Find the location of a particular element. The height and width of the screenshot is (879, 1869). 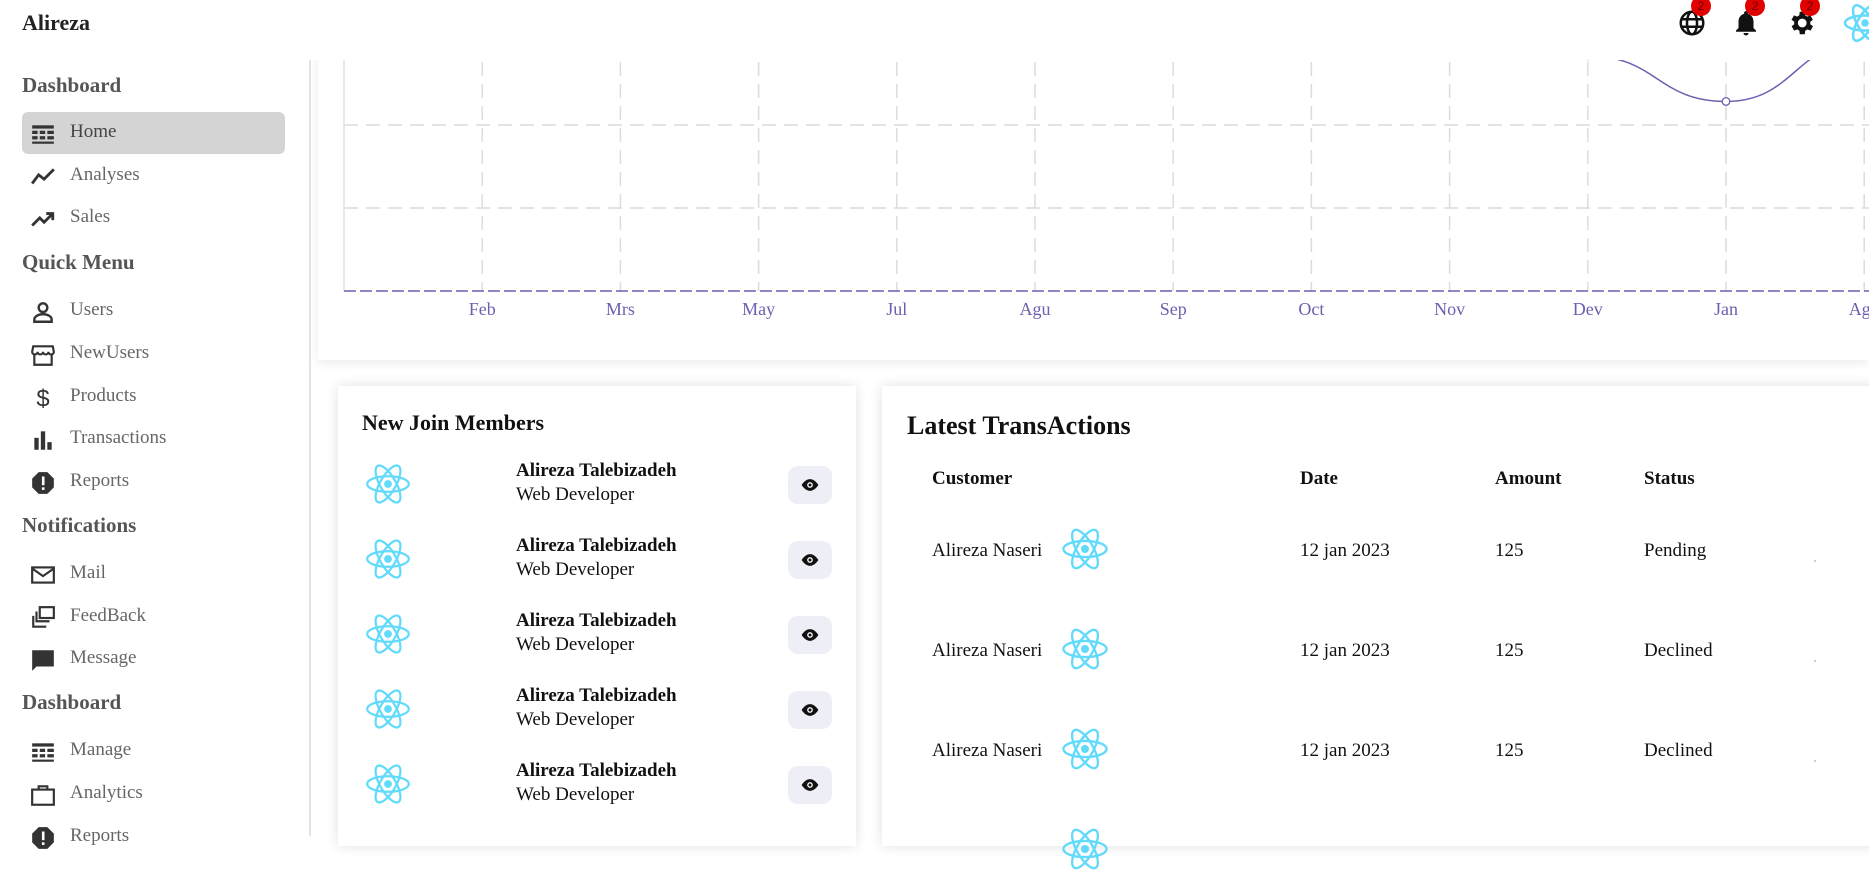

language-icon: 2 is located at coordinates (1694, 19).